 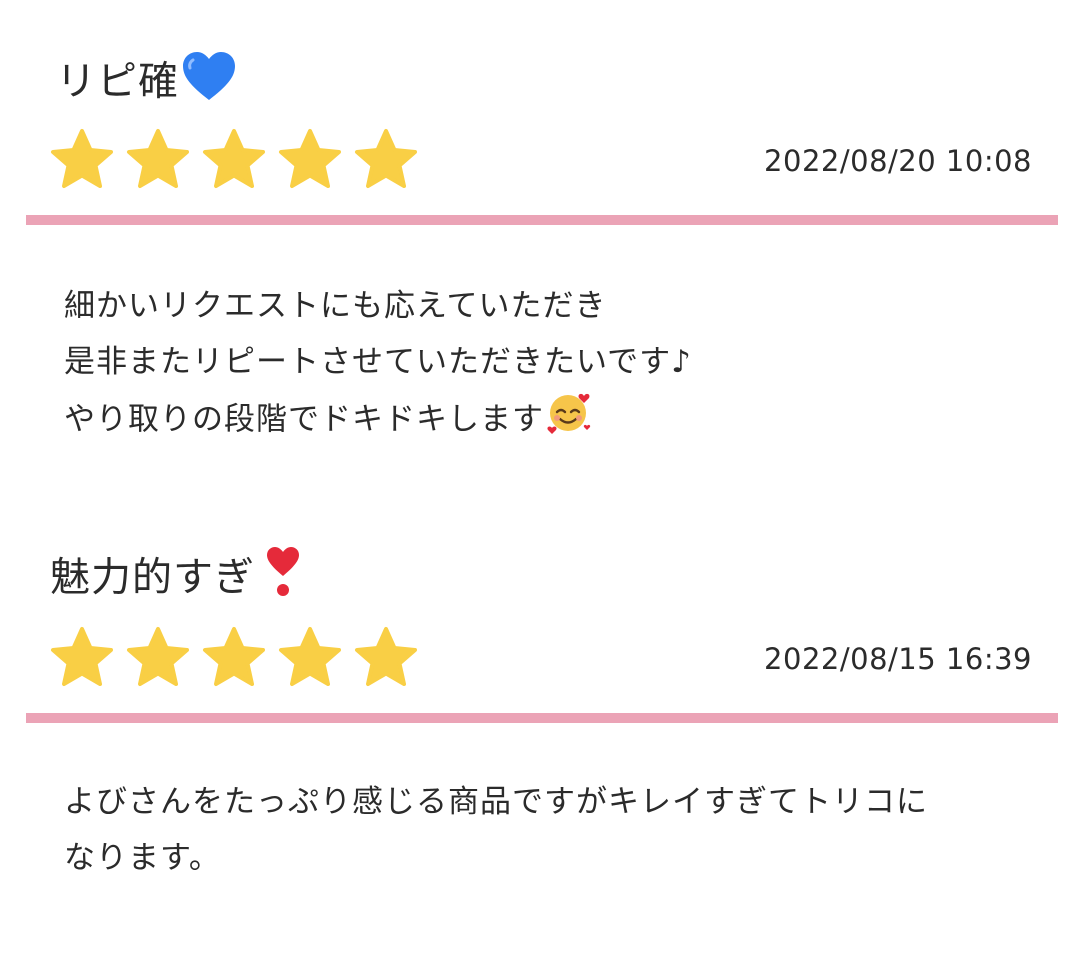 I want to click on review-body: よびさんをたっぷり感じる商品ですがキレイすぎてトリコに なります。, so click(x=496, y=830).